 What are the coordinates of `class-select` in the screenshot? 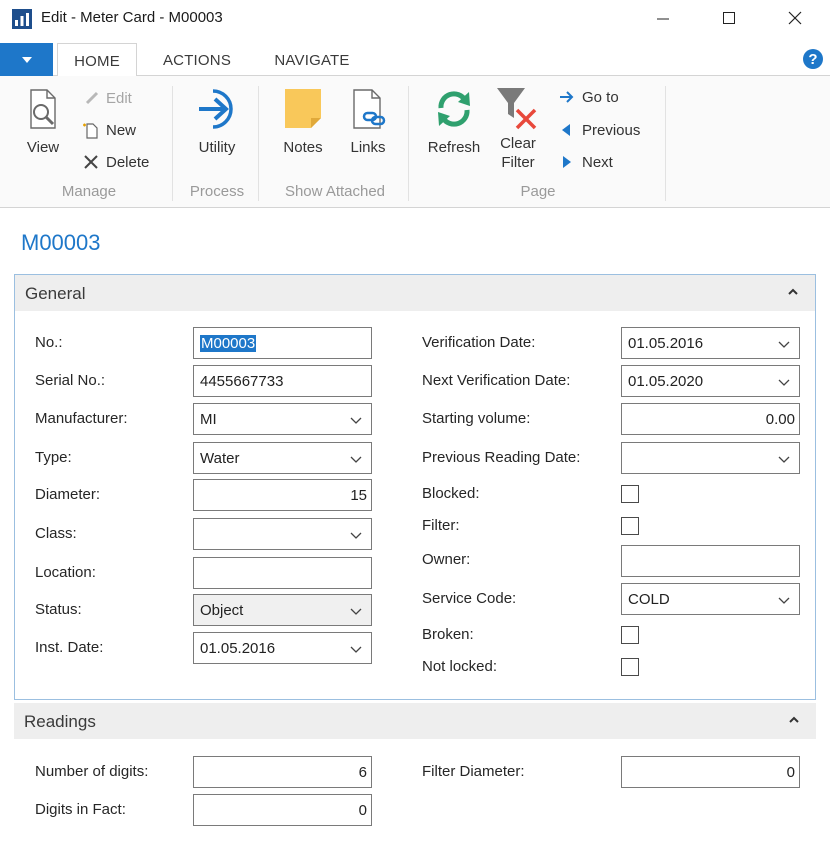 It's located at (282, 534).